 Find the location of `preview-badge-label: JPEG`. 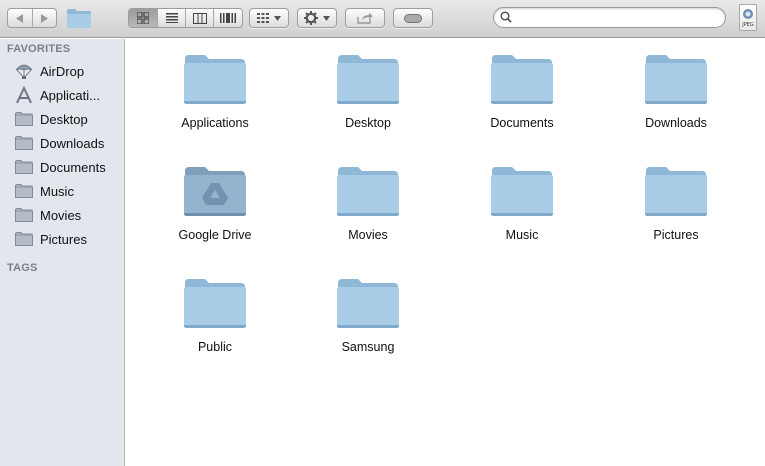

preview-badge-label: JPEG is located at coordinates (748, 25).